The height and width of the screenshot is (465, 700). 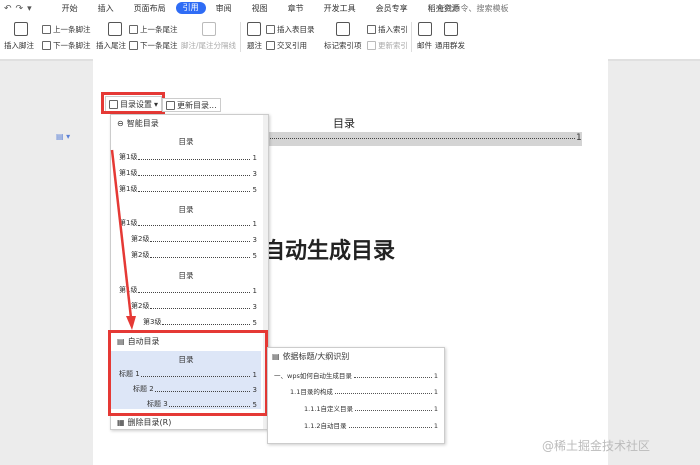 I want to click on mark-index-entry-icon, so click(x=343, y=29).